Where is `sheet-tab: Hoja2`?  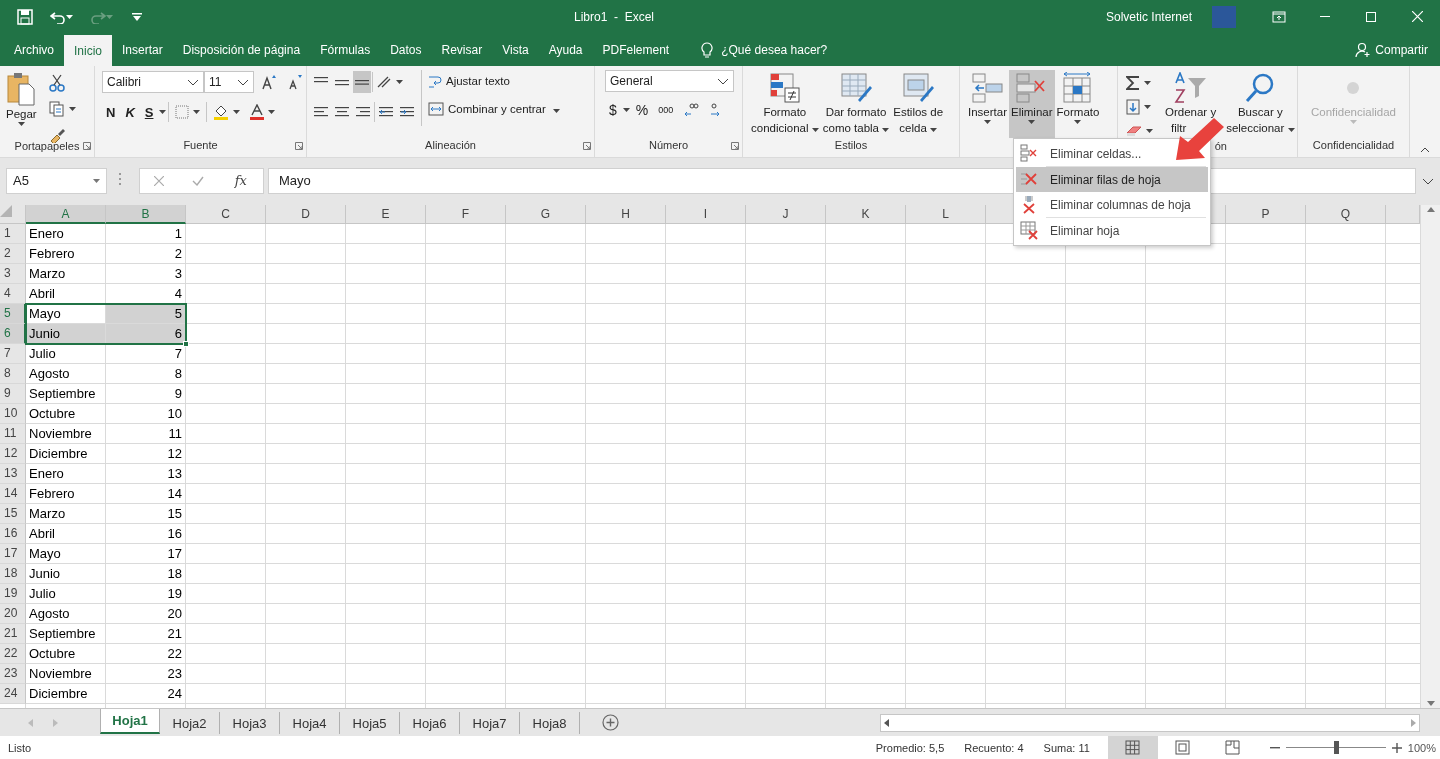 sheet-tab: Hoja2 is located at coordinates (190, 723).